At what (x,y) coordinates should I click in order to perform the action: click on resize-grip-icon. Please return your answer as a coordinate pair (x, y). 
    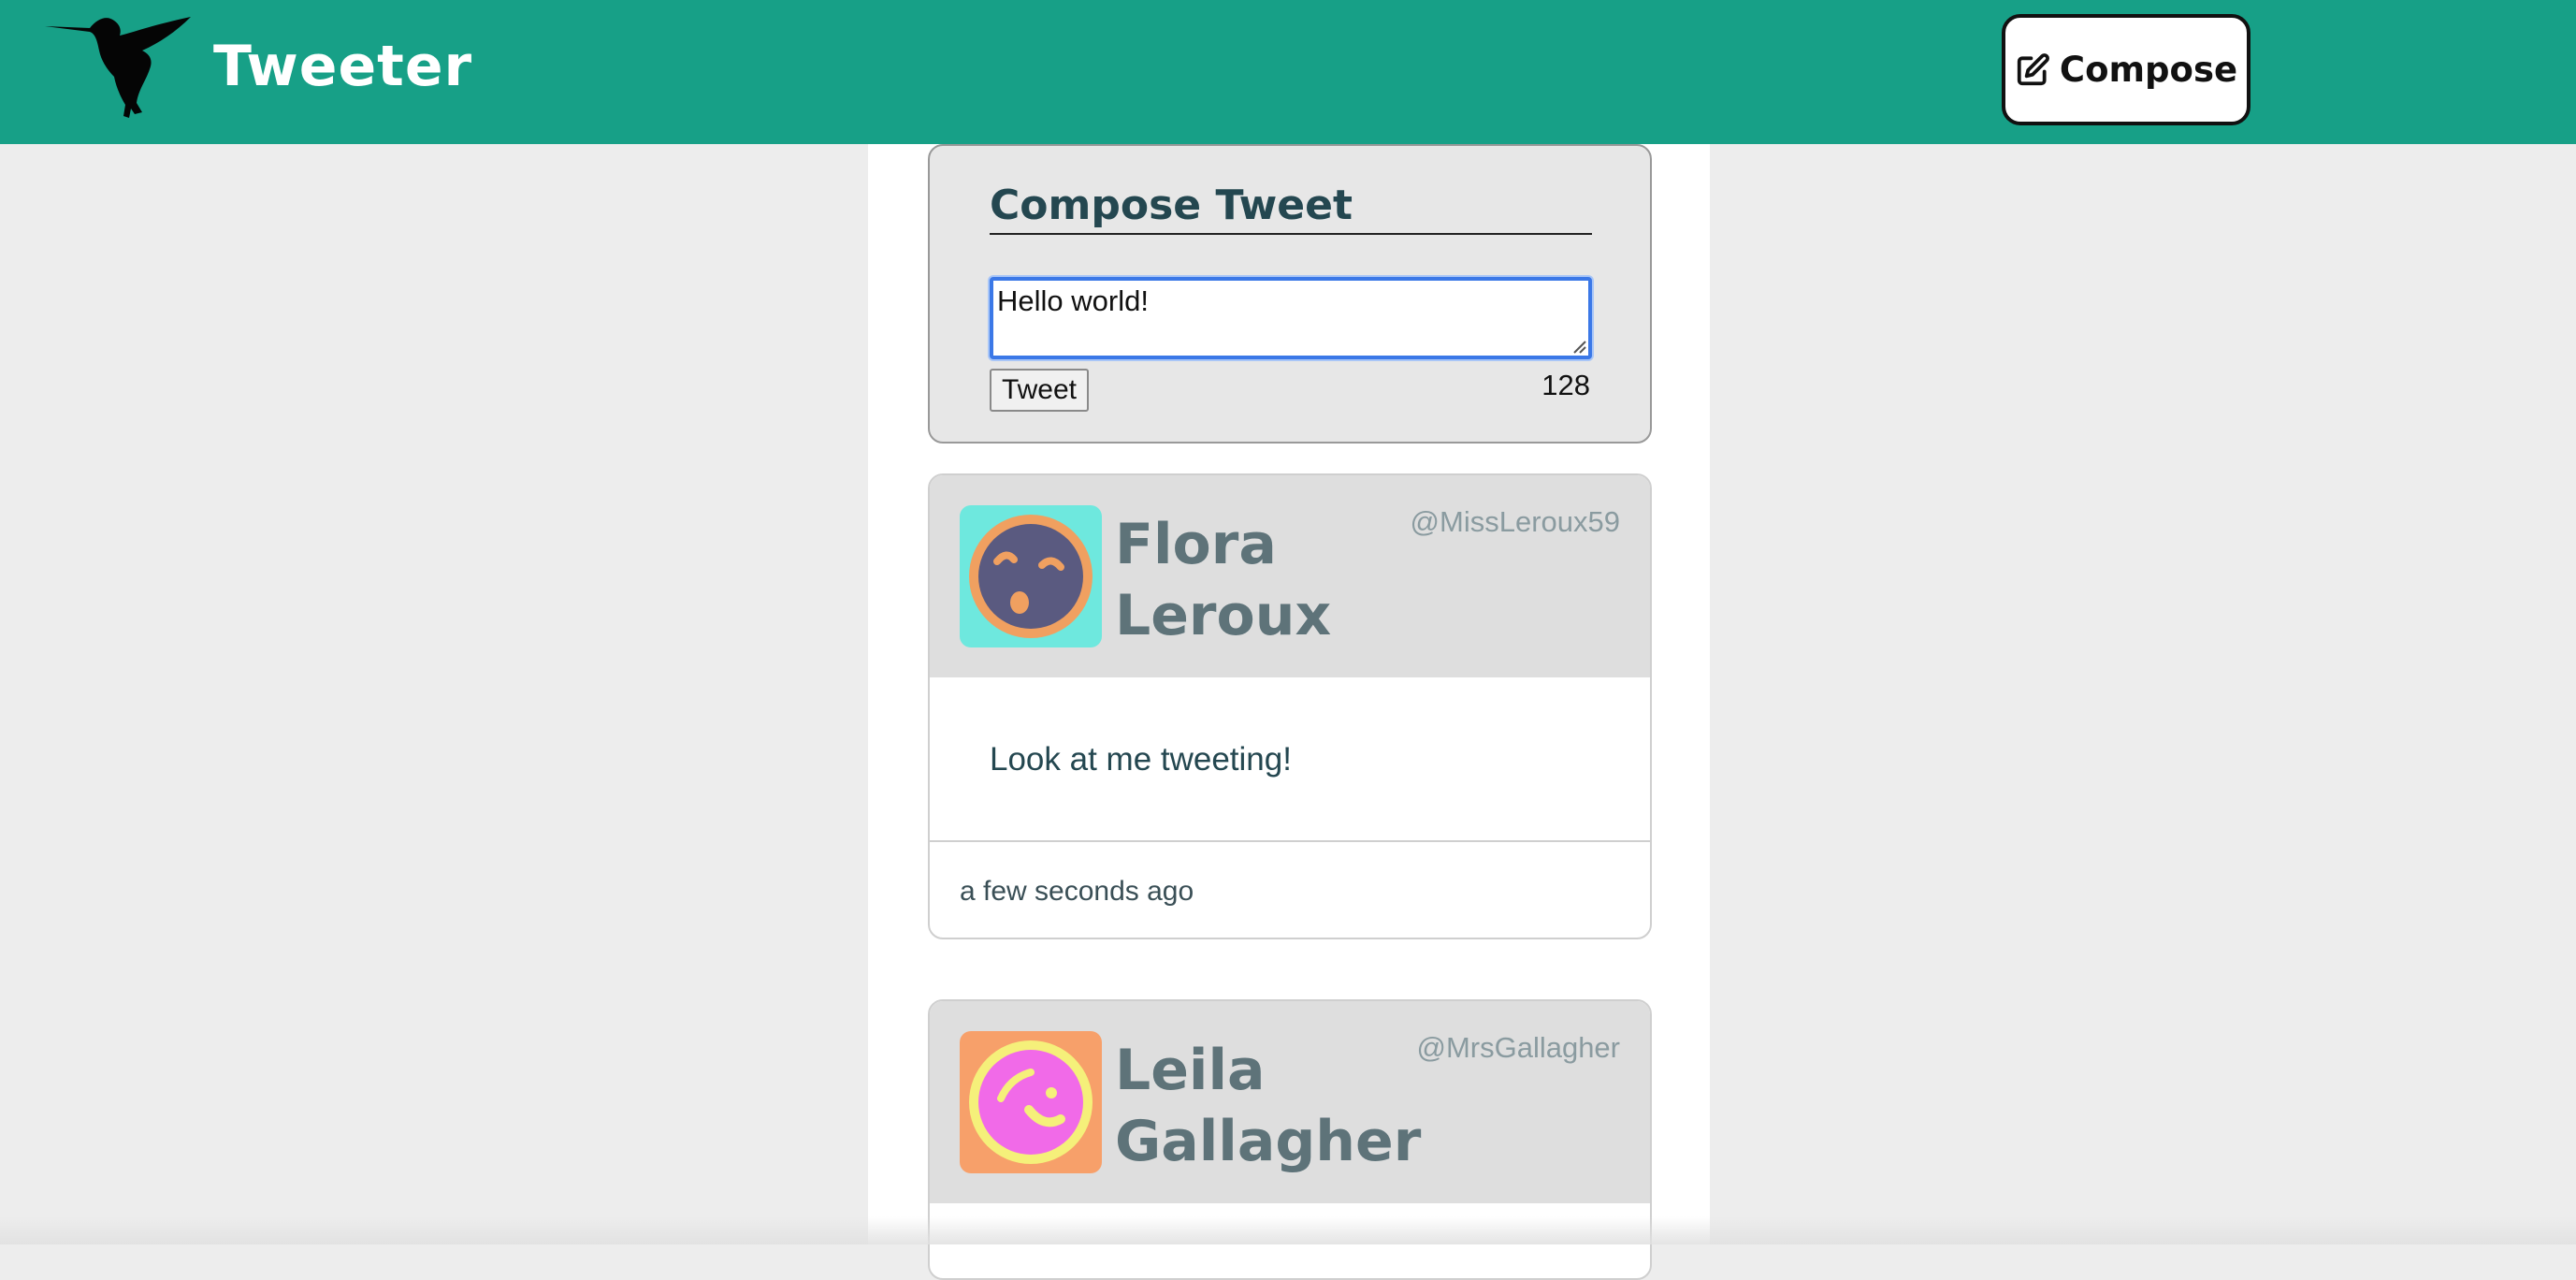
    Looking at the image, I should click on (1579, 346).